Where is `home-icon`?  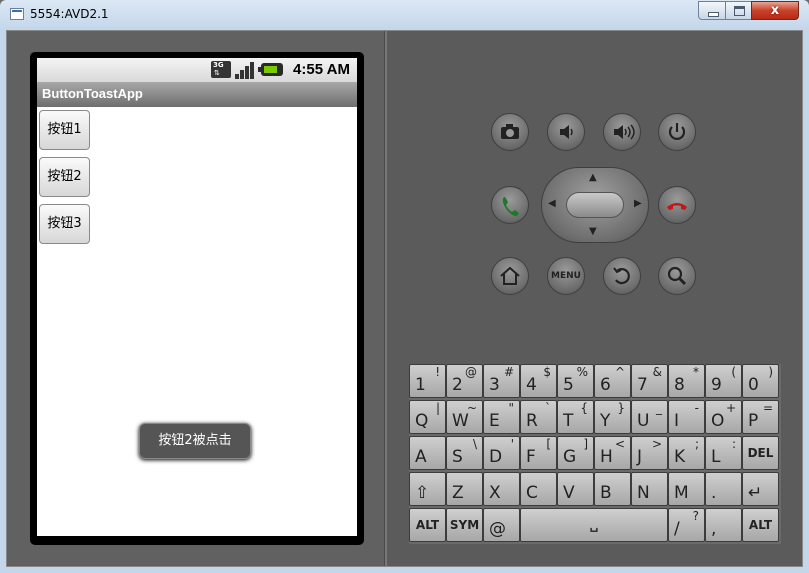 home-icon is located at coordinates (510, 275).